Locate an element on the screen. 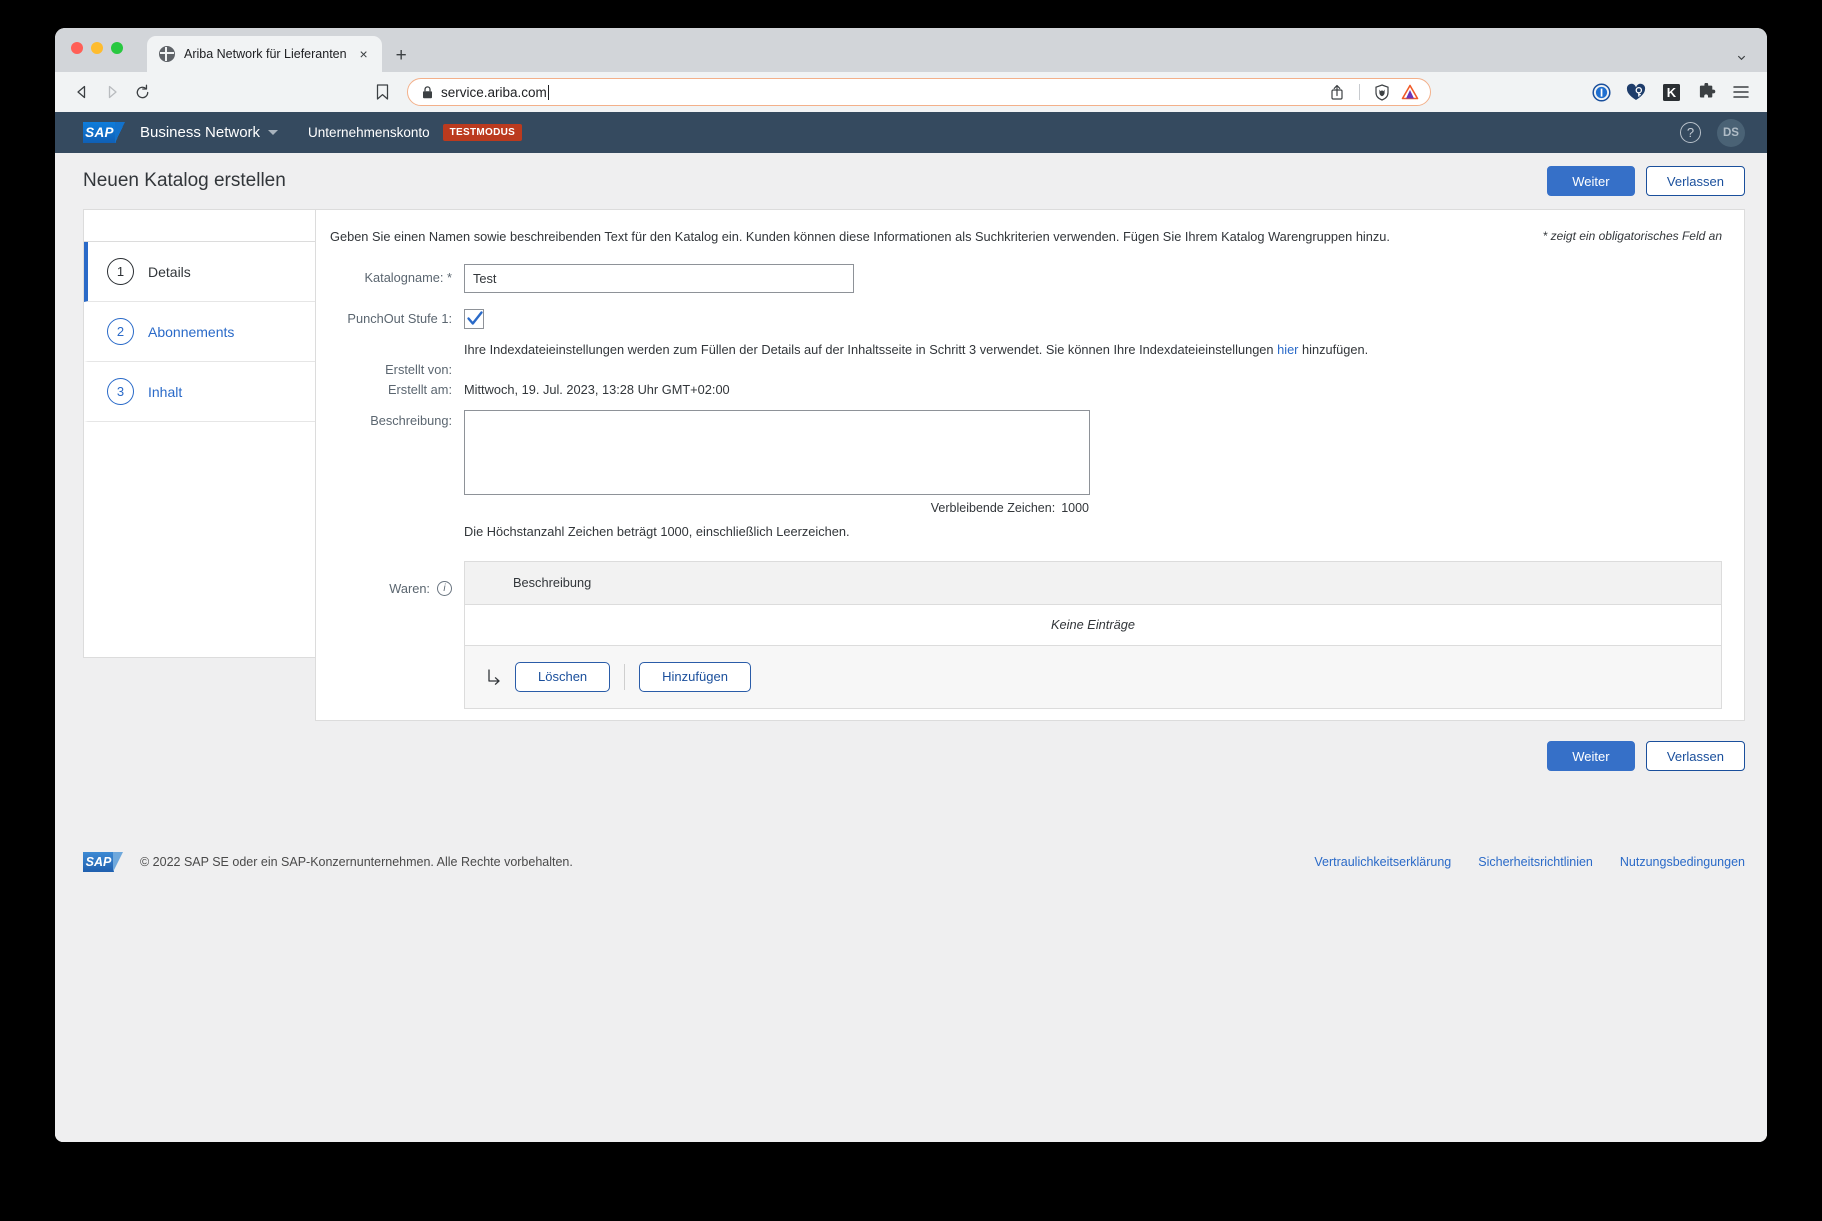 The image size is (1822, 1221). add-button: Hinzufügen is located at coordinates (695, 676).